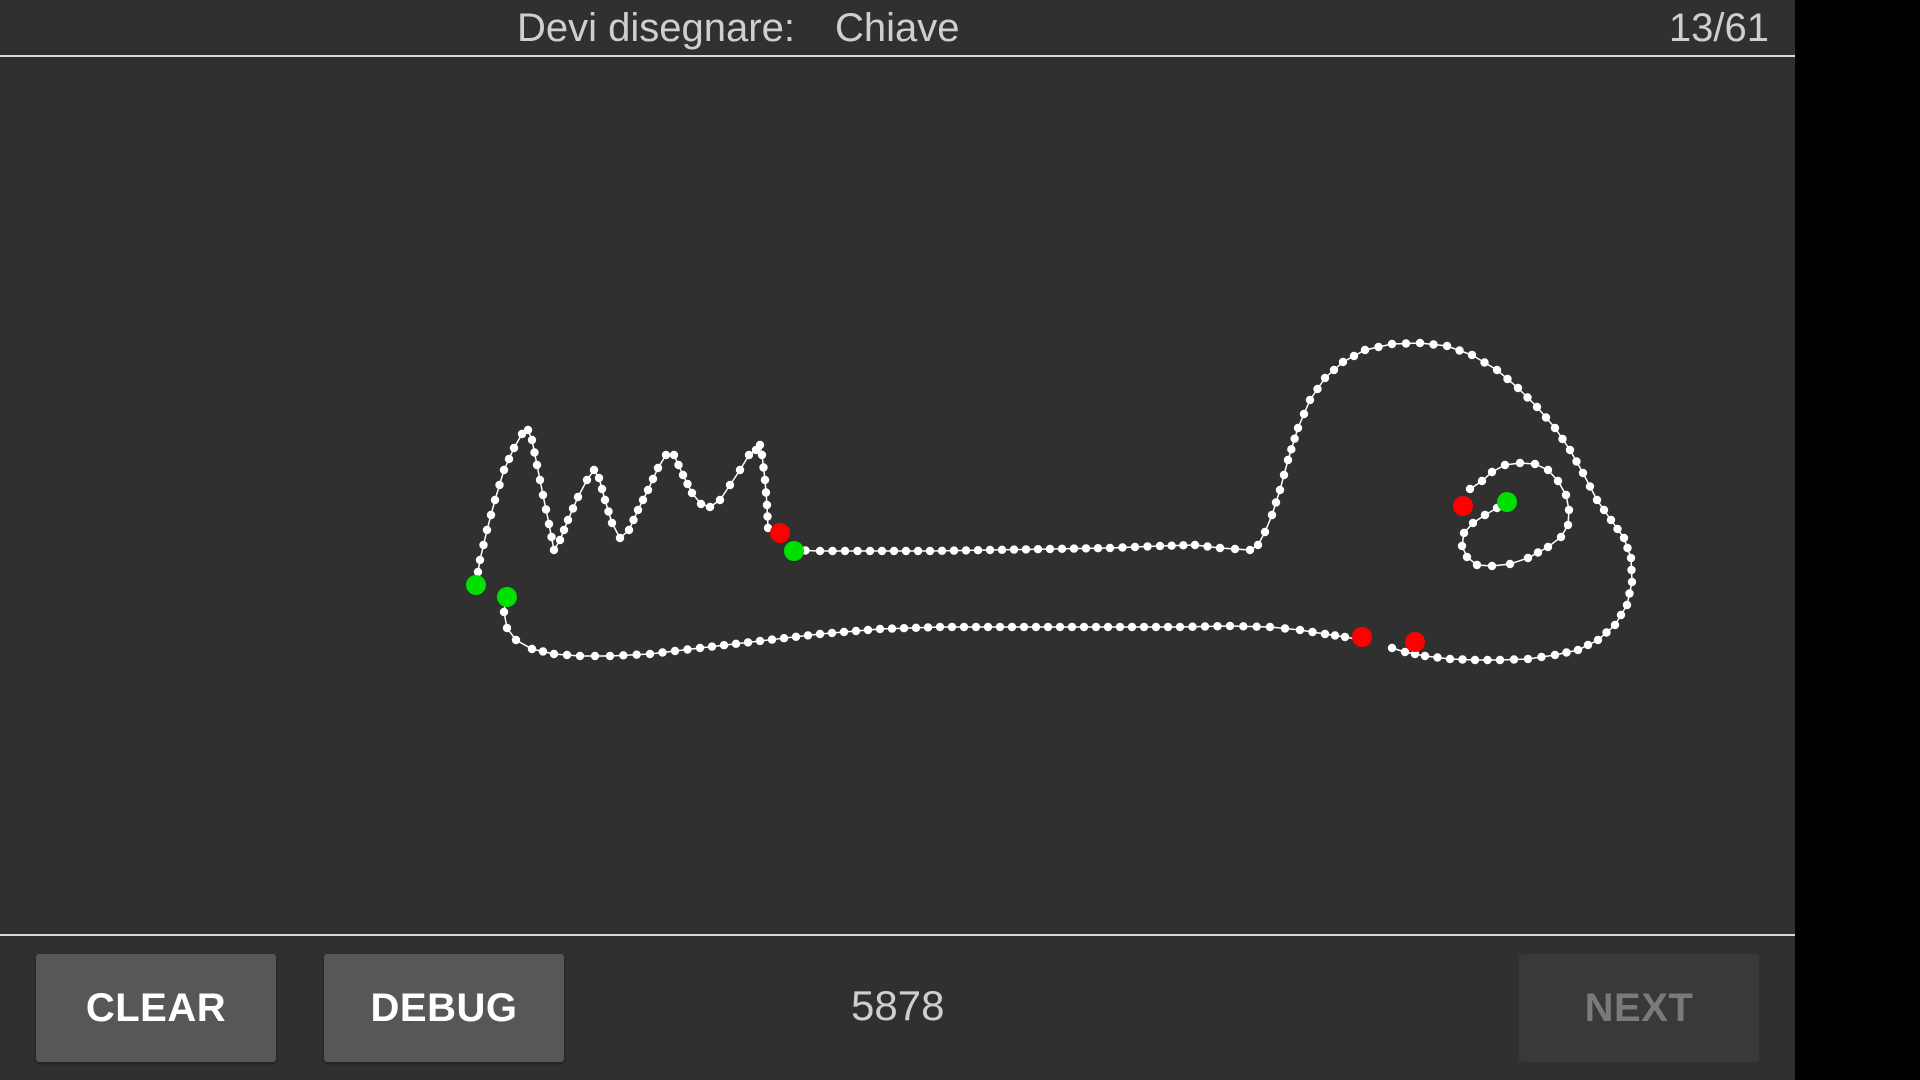  I want to click on footer-divider, so click(897, 935).